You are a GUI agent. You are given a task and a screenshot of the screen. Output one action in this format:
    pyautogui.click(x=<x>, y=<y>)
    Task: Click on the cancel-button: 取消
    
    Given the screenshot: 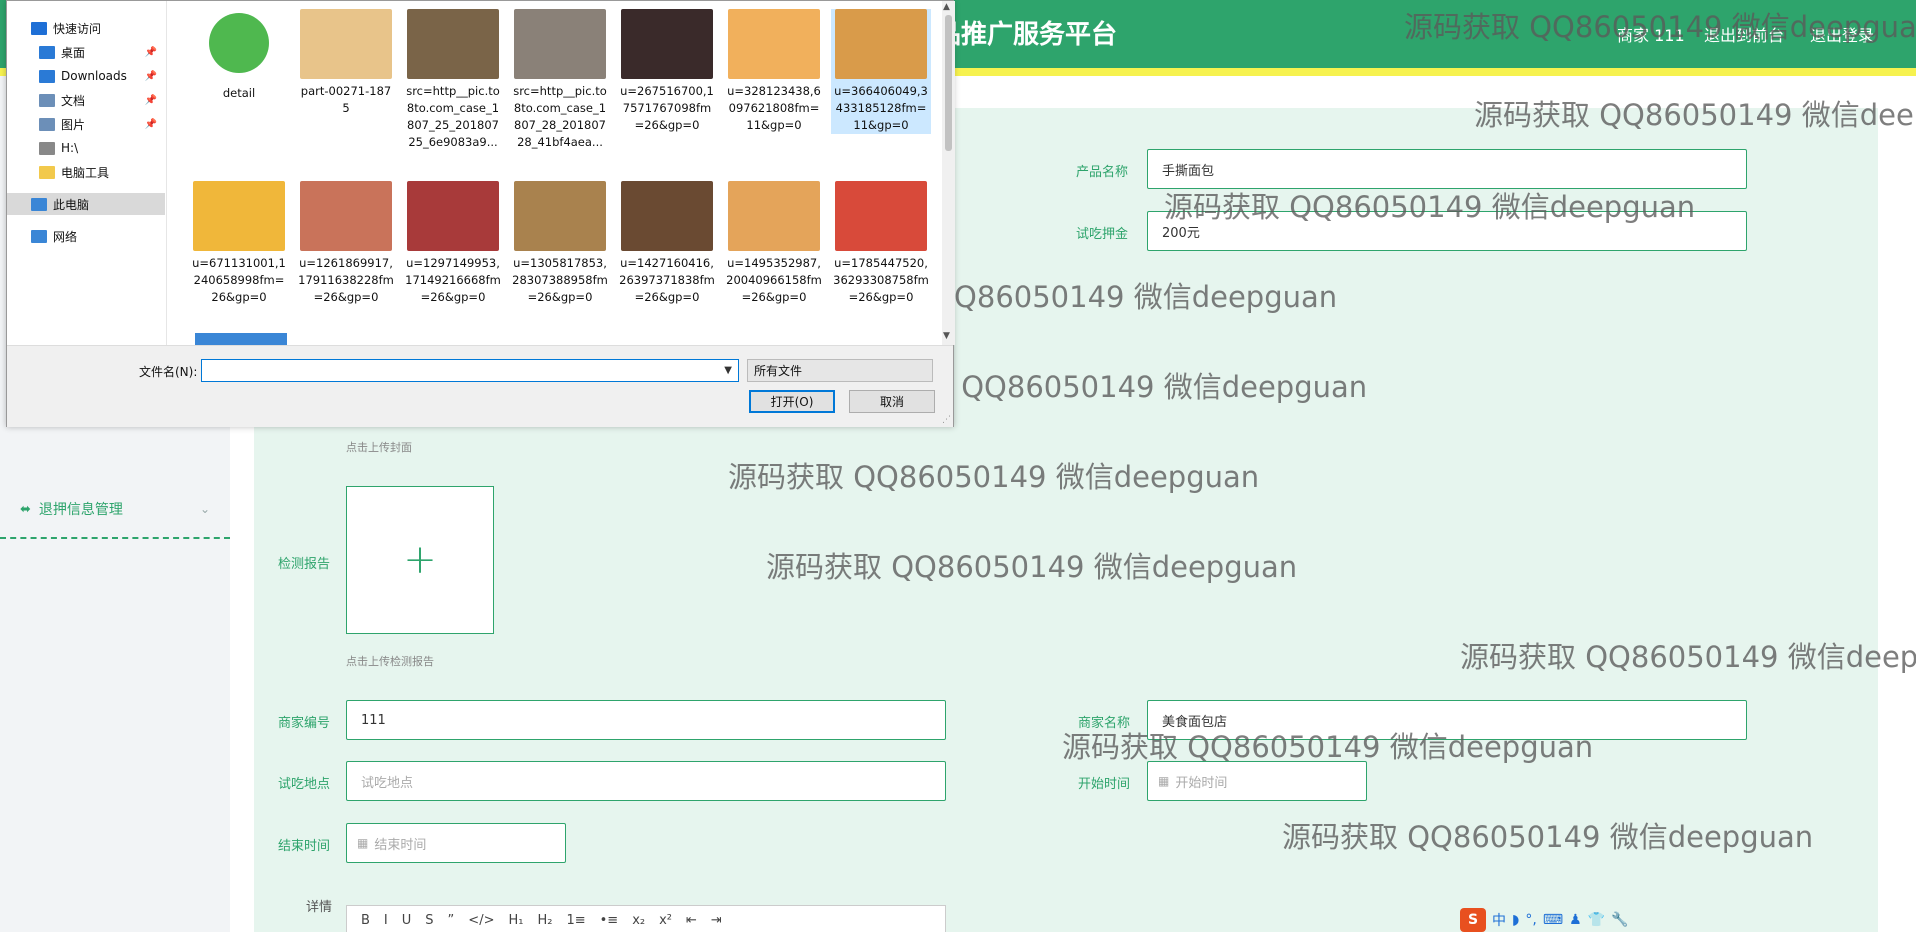 What is the action you would take?
    pyautogui.click(x=892, y=401)
    